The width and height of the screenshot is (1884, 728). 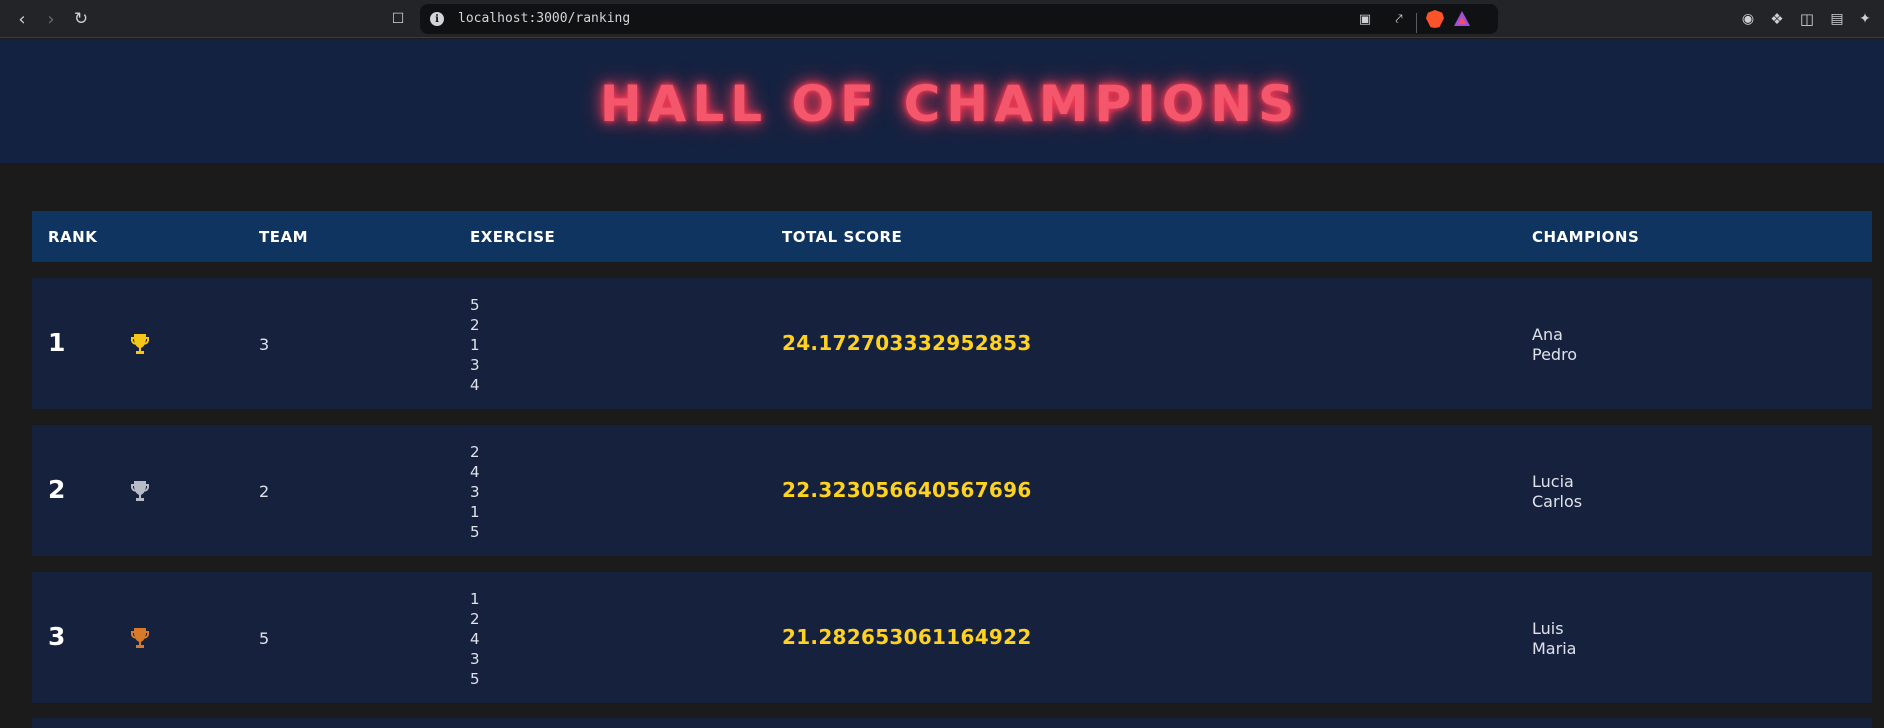 I want to click on puzzle-icon: ❖, so click(x=1777, y=19).